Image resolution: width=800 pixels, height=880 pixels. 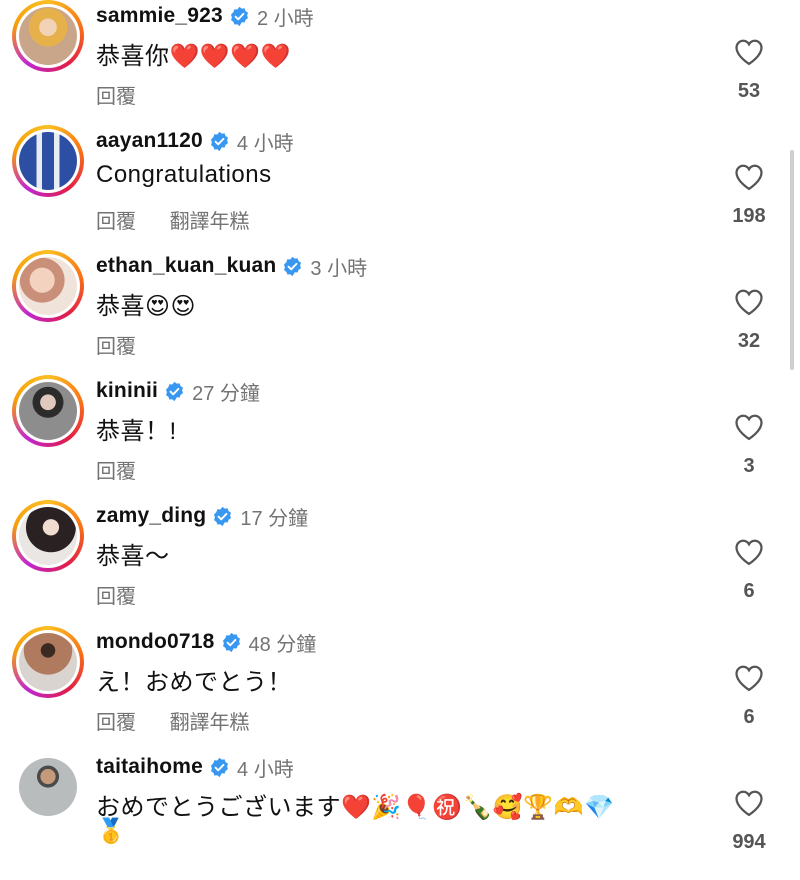 What do you see at coordinates (749, 842) in the screenshot?
I see `like-count: 994` at bounding box center [749, 842].